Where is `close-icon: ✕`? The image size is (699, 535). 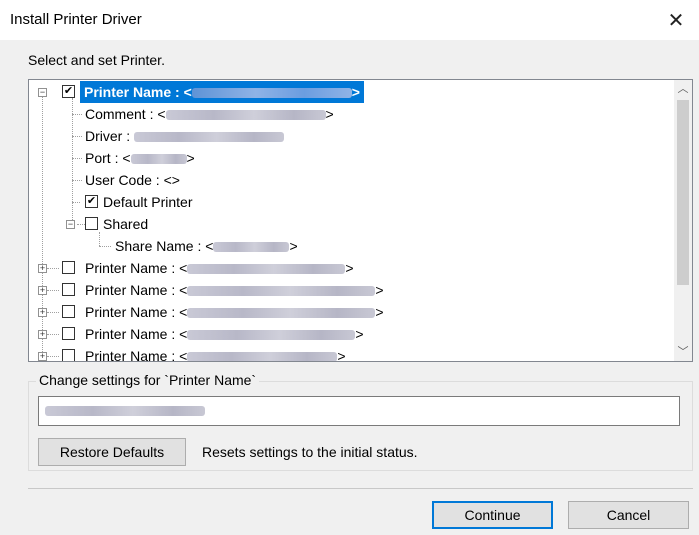 close-icon: ✕ is located at coordinates (676, 20).